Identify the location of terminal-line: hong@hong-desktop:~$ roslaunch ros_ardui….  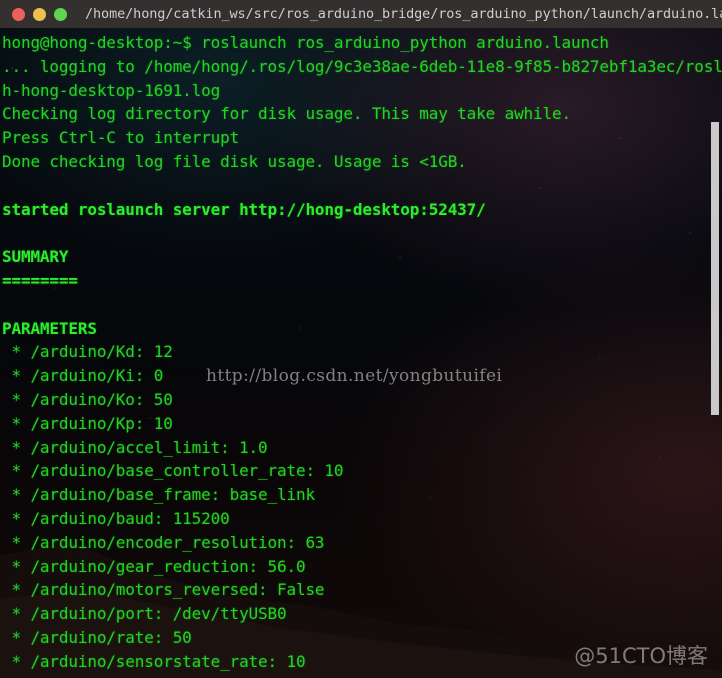
(305, 42).